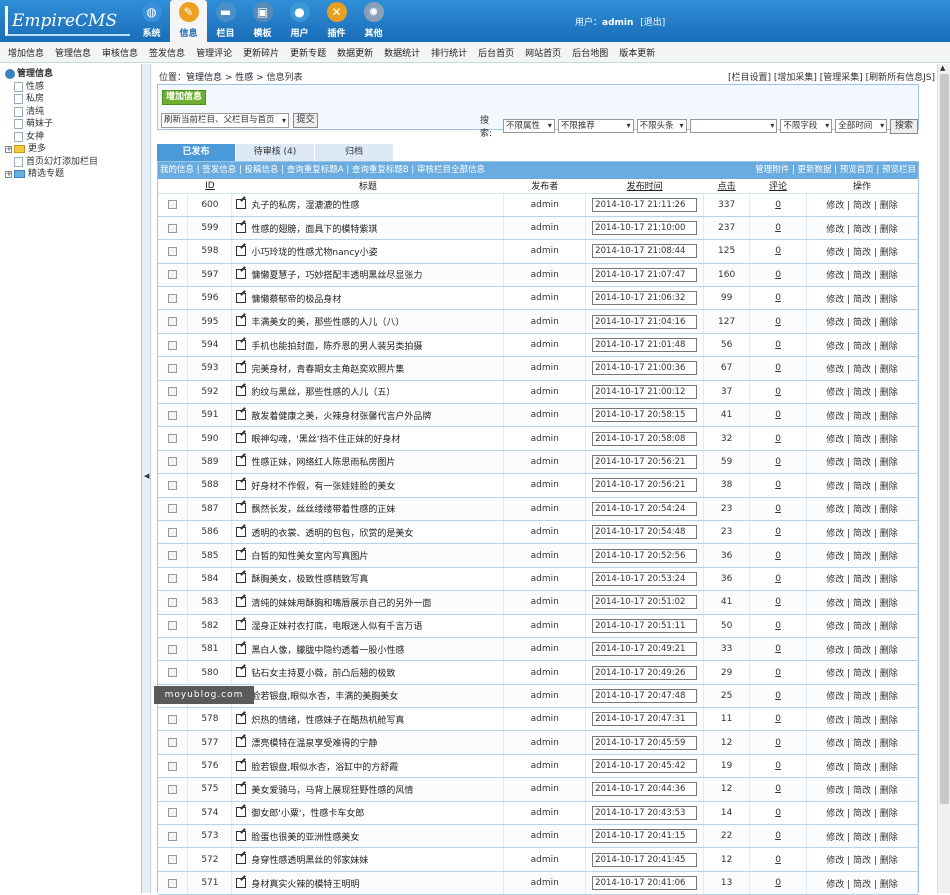 The image size is (950, 895). Describe the element at coordinates (644, 186) in the screenshot. I see `col-time: 发布时间` at that location.